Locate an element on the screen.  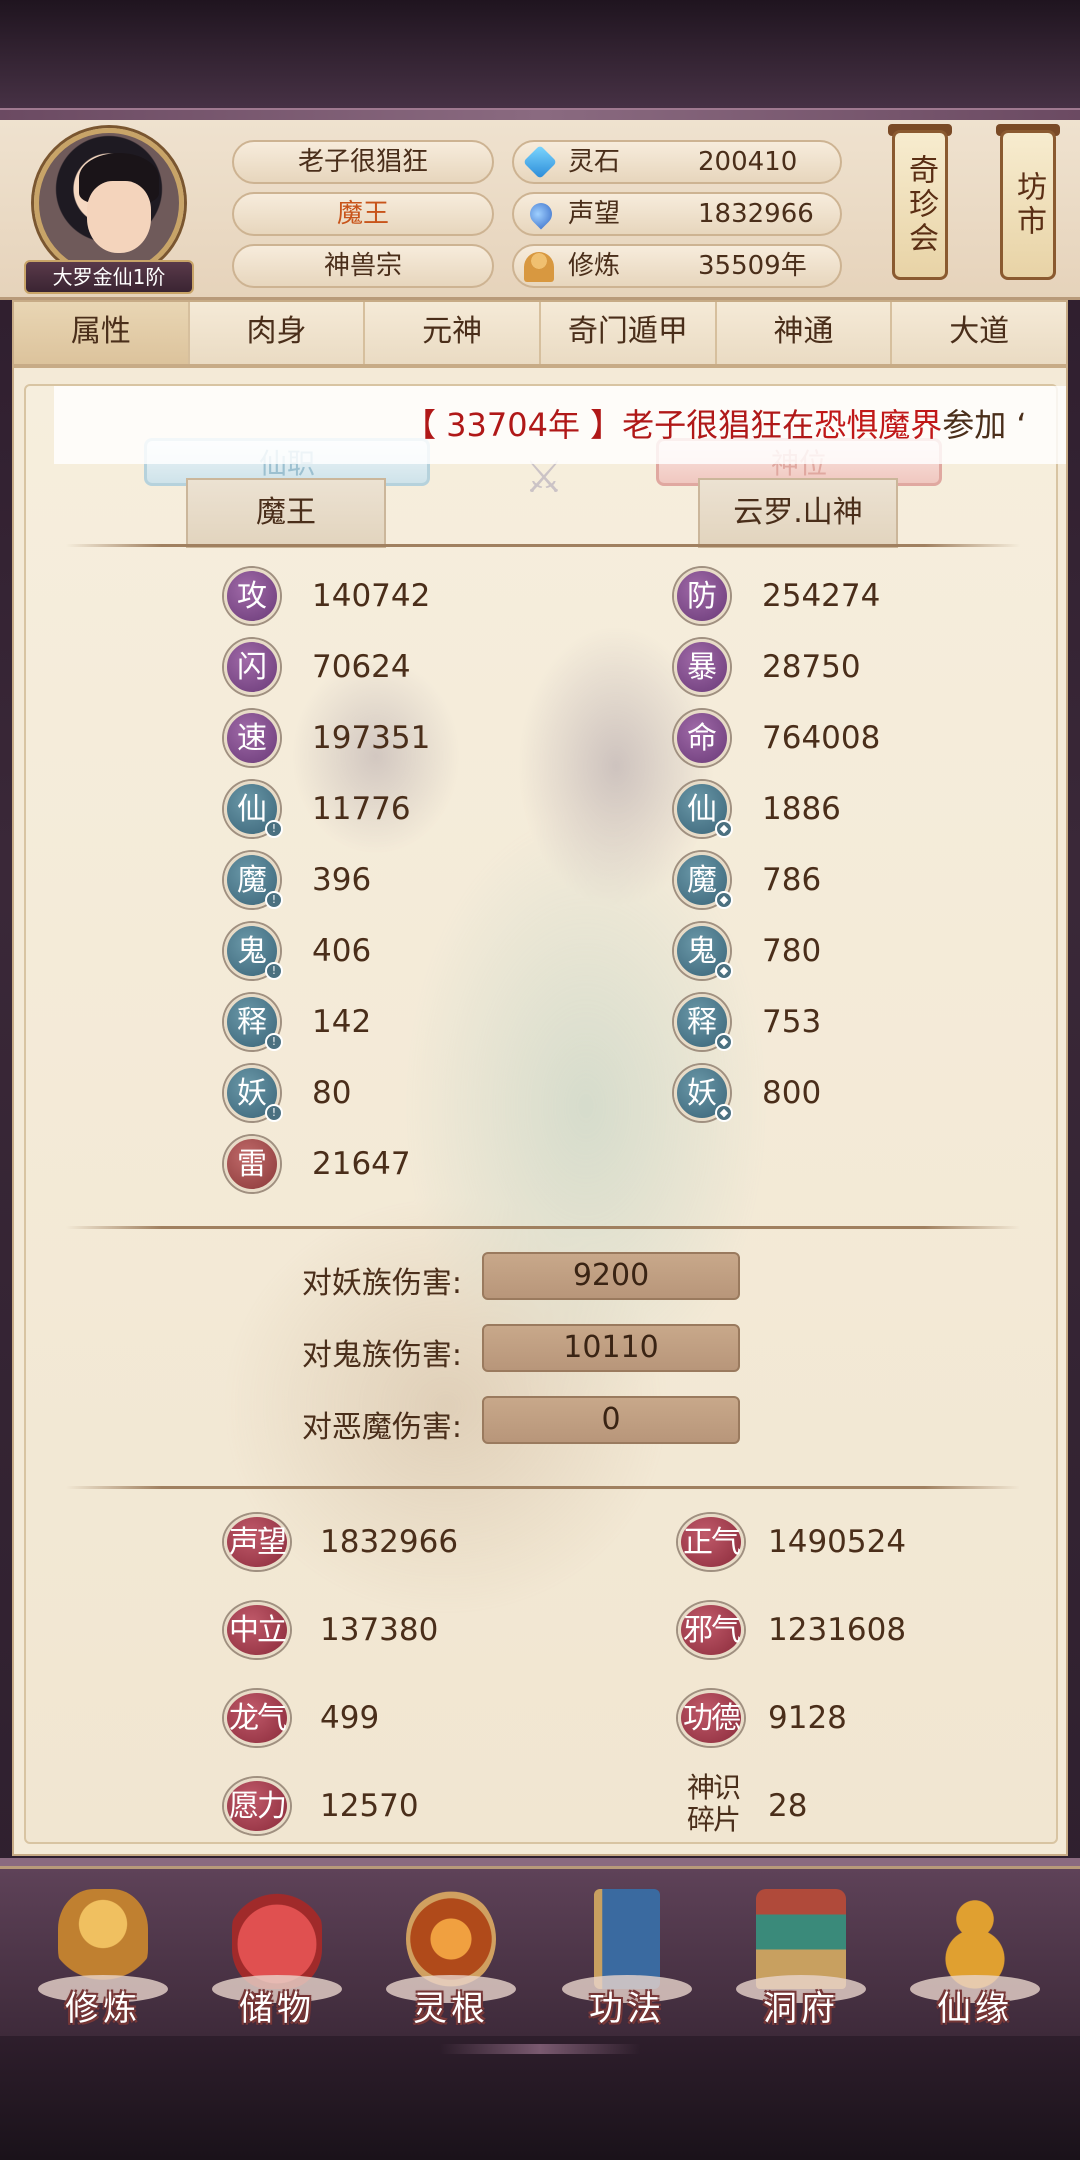
stat-char: 魔 is located at coordinates (702, 880).